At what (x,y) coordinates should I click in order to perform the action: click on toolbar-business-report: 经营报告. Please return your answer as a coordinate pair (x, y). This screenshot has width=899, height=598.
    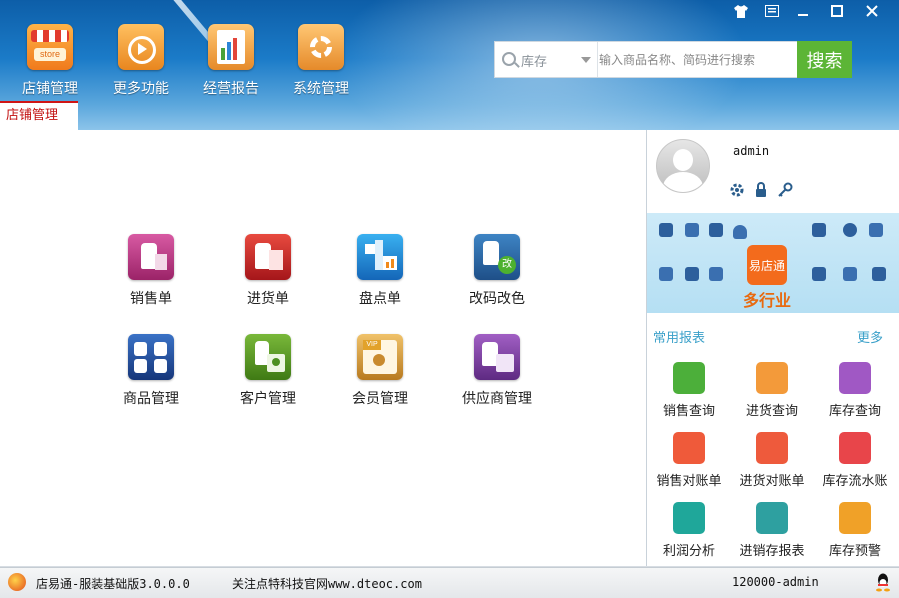
    Looking at the image, I should click on (231, 61).